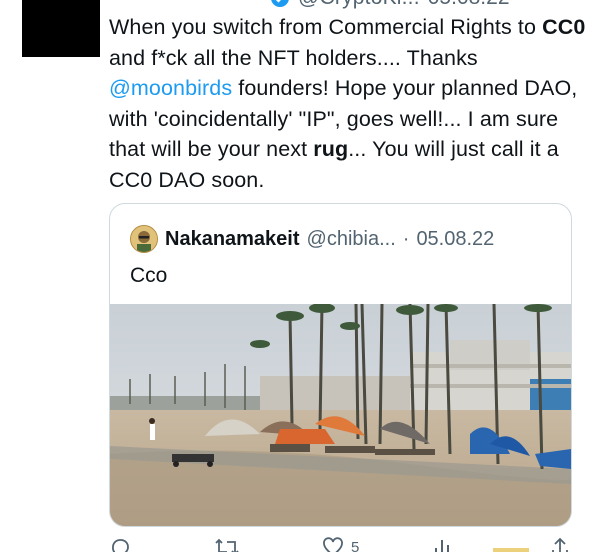  Describe the element at coordinates (61, 28) in the screenshot. I see `redacted-avatar` at that location.